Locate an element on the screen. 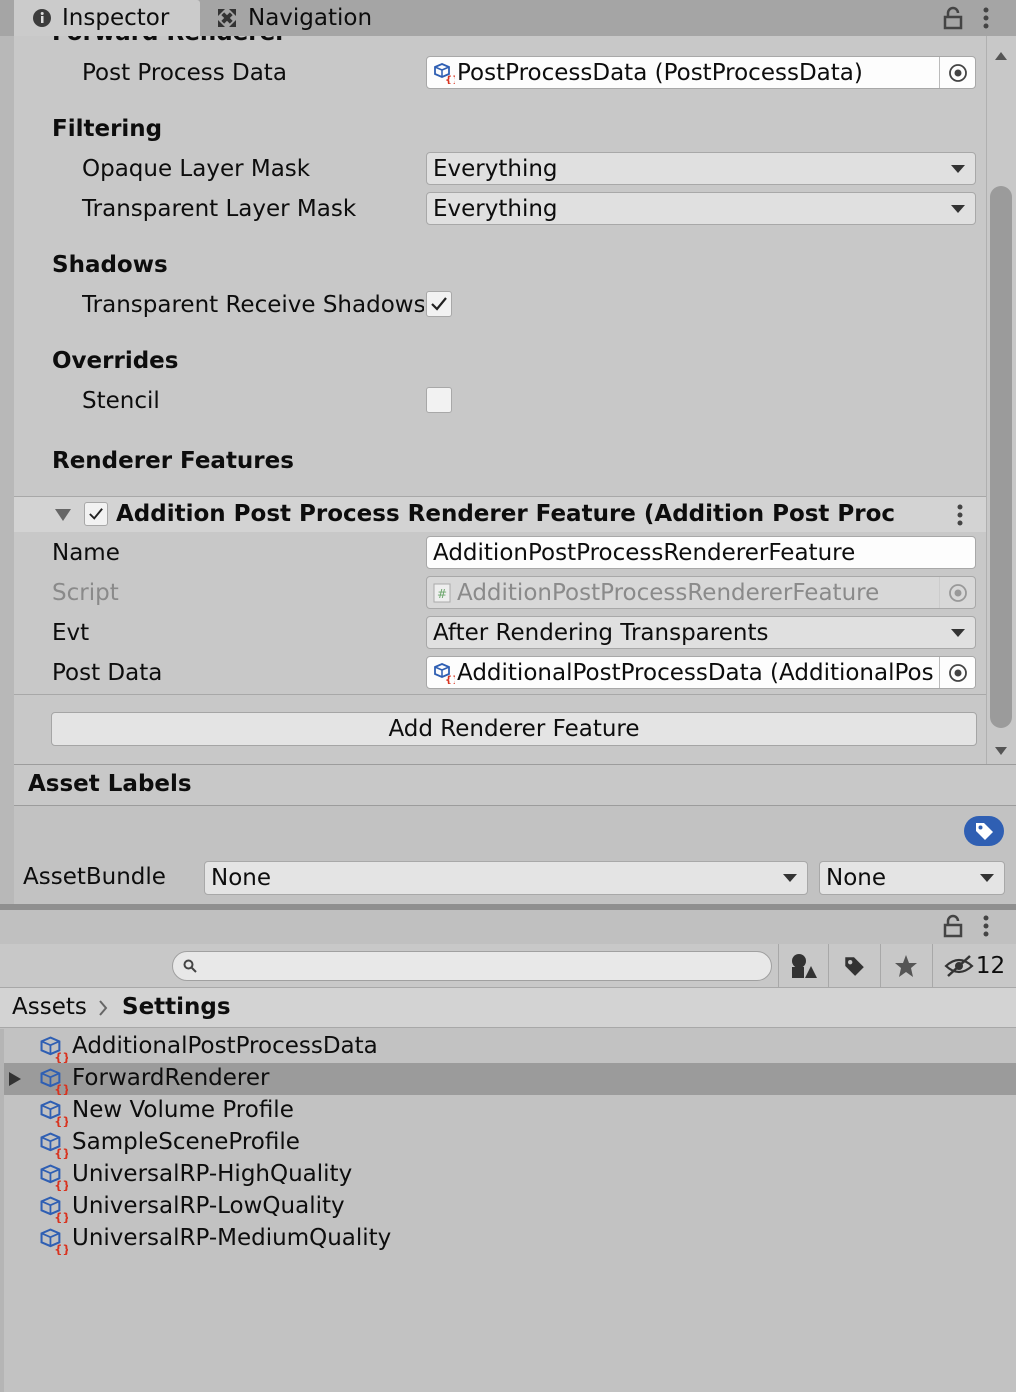  project-toolbar: 12 is located at coordinates (508, 966).